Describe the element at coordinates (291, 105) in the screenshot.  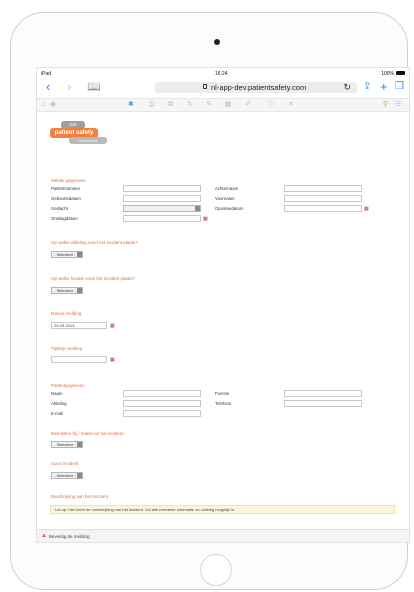
I see `close-icon: ✕` at that location.